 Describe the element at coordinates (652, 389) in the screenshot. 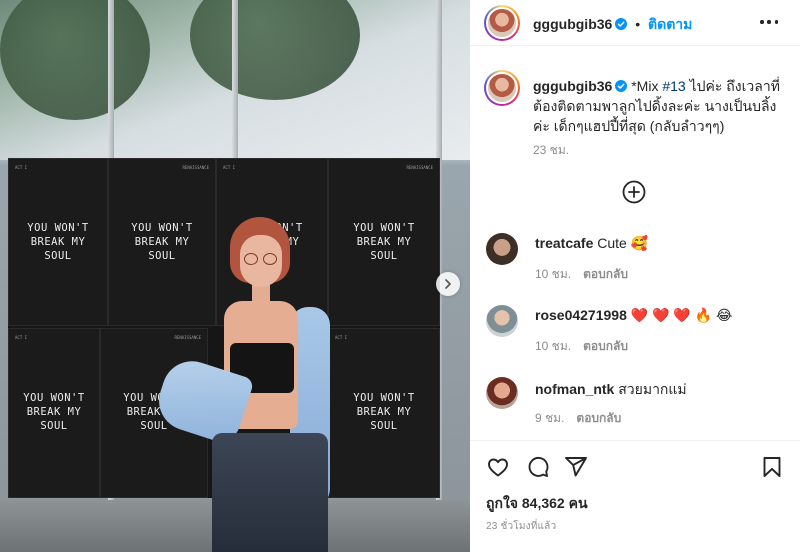

I see `comment-text: สวยมากแม่` at that location.